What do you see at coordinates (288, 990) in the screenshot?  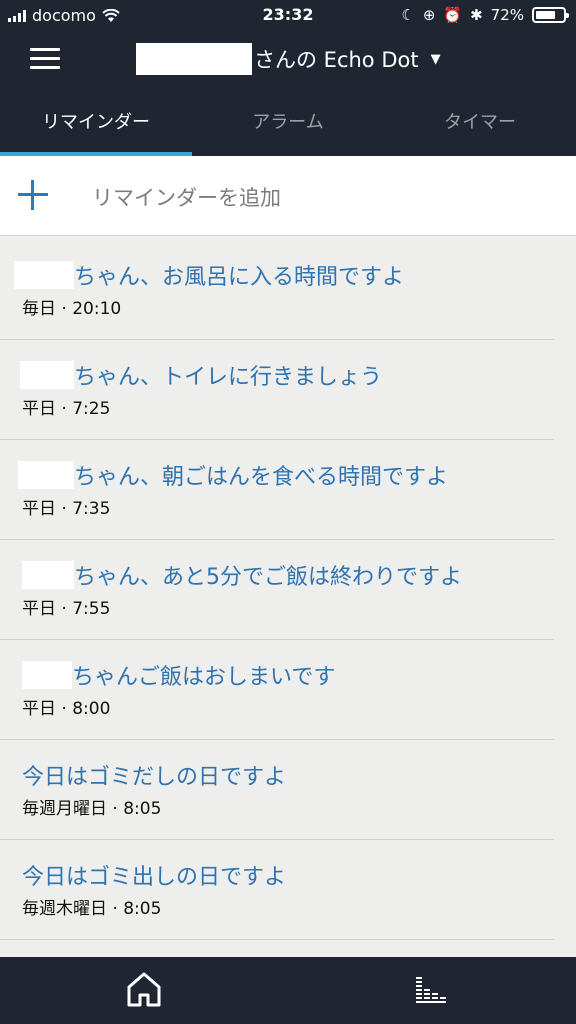 I see `bottom-nav` at bounding box center [288, 990].